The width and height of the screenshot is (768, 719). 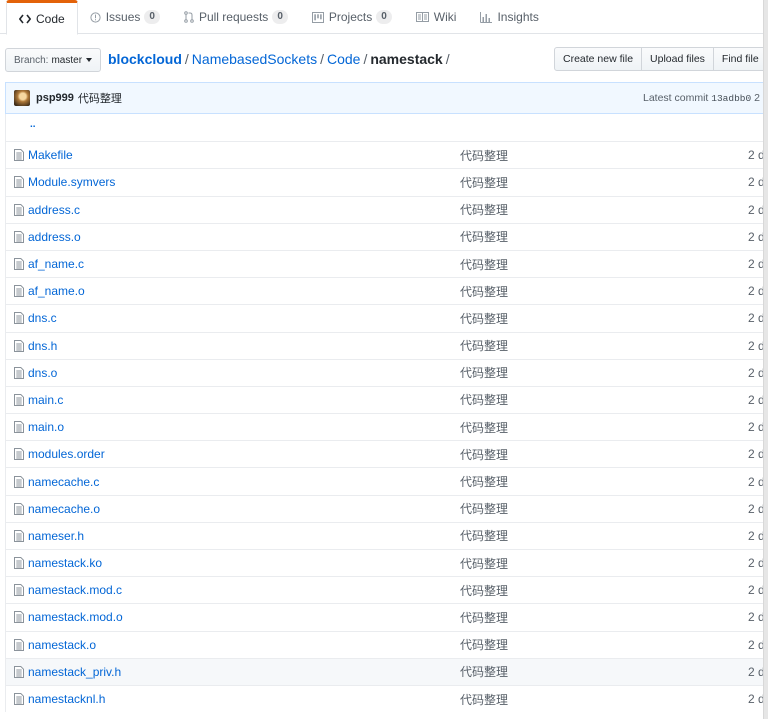 I want to click on file-row: namestack.ko 代码整理 2 d, so click(x=387, y=562).